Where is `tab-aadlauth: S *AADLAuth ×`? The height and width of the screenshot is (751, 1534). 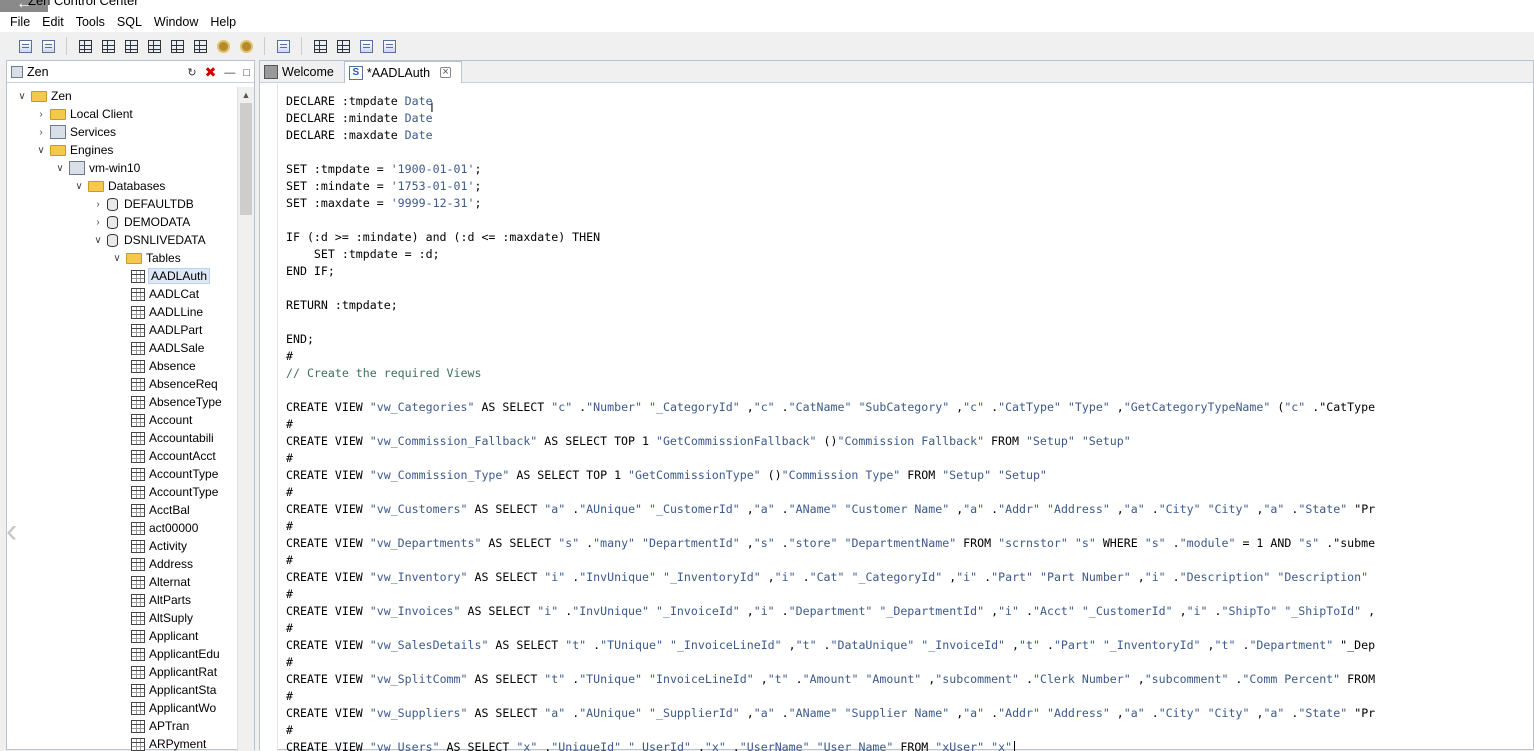
tab-aadlauth: S *AADLAuth × is located at coordinates (403, 72).